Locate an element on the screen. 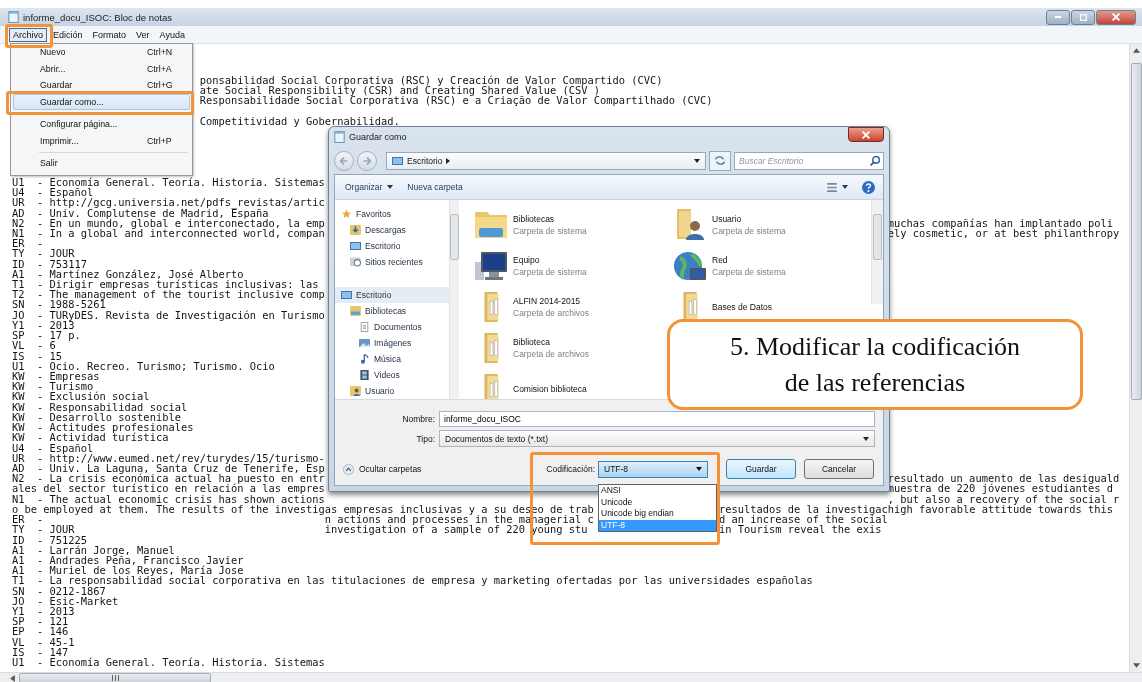  toolbar-button: Organizar is located at coordinates (369, 187).